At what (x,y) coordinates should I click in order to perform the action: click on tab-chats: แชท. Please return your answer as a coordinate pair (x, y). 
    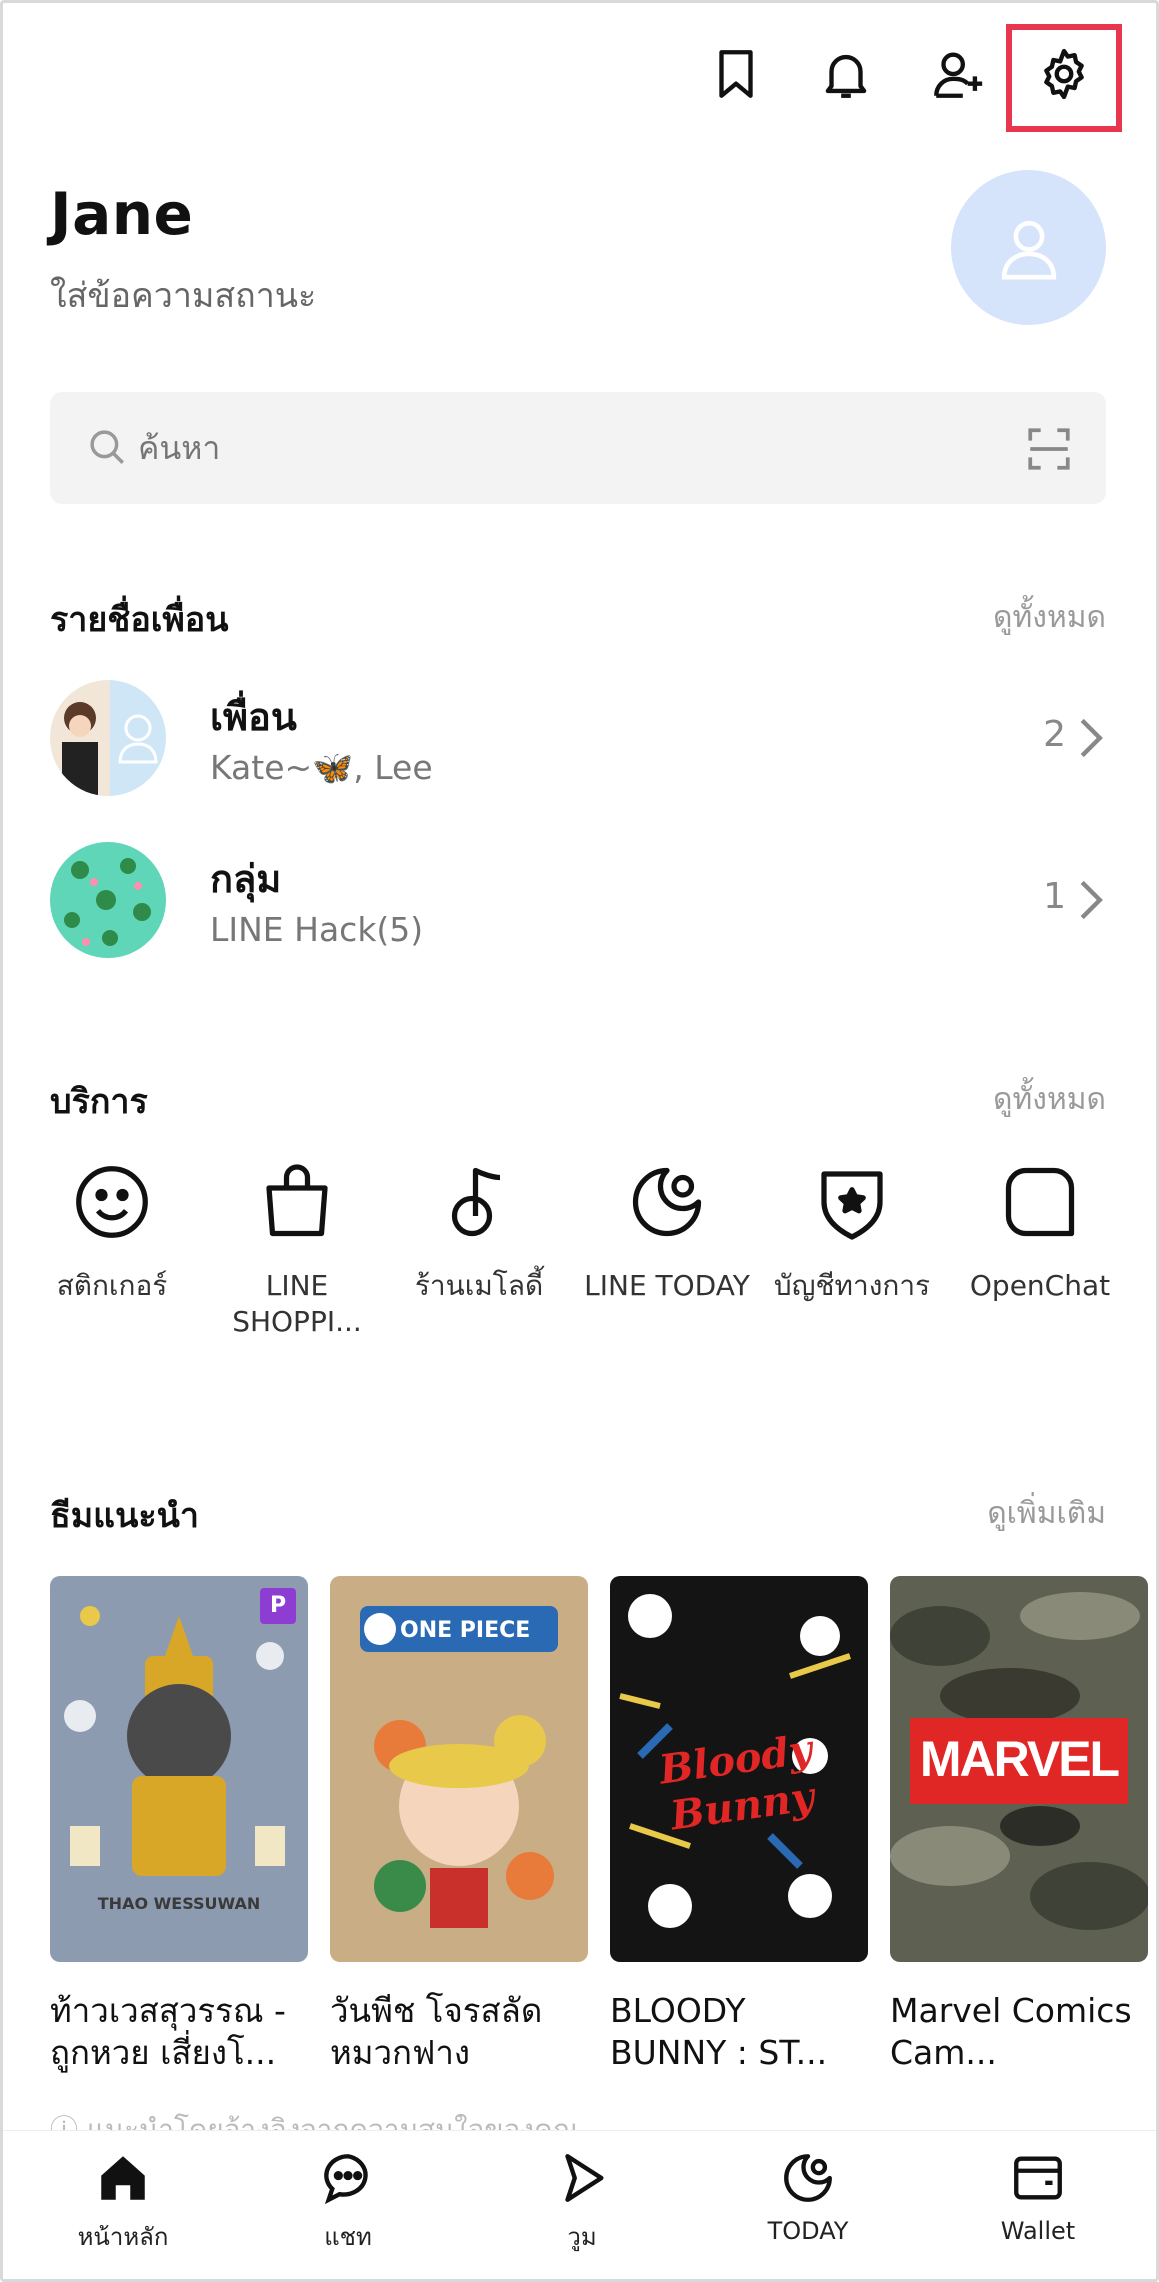
    Looking at the image, I should click on (348, 2202).